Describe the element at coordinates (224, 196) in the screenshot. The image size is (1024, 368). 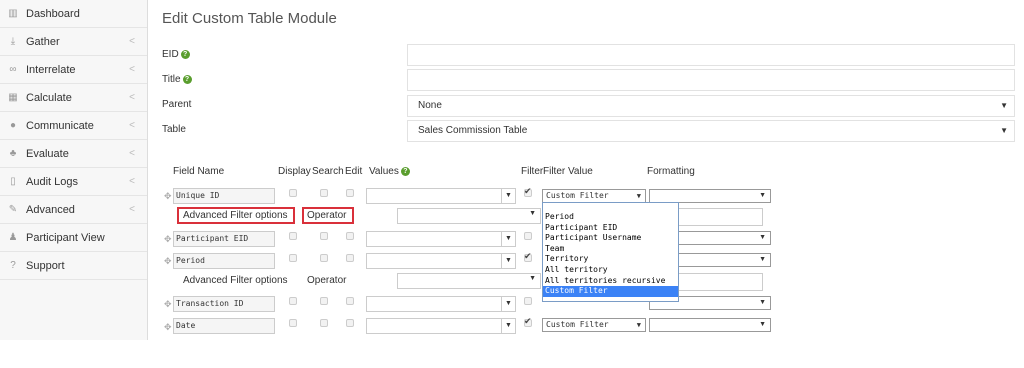
I see `field-name-input: Unique ID` at that location.